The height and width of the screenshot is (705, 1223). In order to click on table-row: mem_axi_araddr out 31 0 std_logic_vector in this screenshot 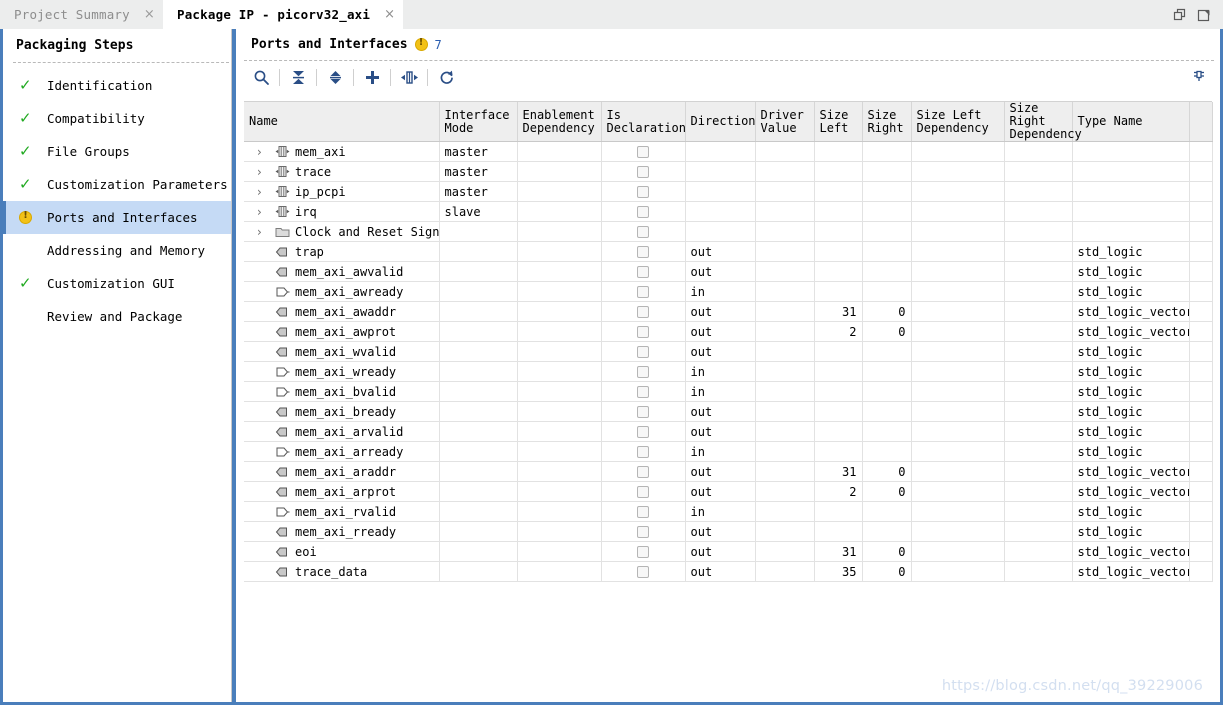, I will do `click(728, 471)`.